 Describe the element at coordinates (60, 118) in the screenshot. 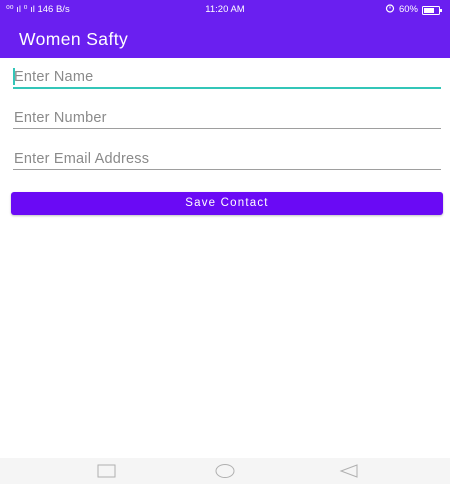

I see `number-placeholder: Enter Number` at that location.